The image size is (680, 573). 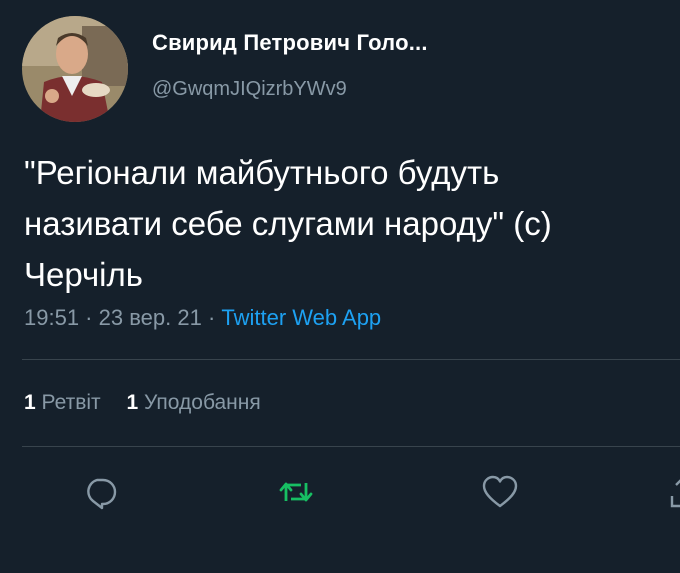 What do you see at coordinates (301, 317) in the screenshot?
I see `tweet-source: Twitter Web App` at bounding box center [301, 317].